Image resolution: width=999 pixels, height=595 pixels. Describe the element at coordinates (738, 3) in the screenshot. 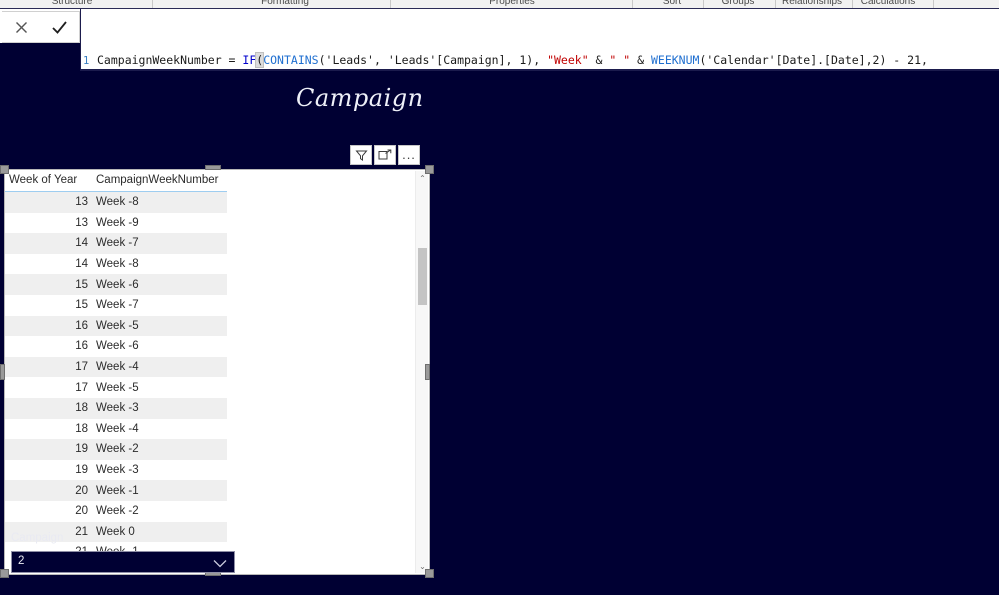

I see `ribbon-group-groups: Groups` at that location.